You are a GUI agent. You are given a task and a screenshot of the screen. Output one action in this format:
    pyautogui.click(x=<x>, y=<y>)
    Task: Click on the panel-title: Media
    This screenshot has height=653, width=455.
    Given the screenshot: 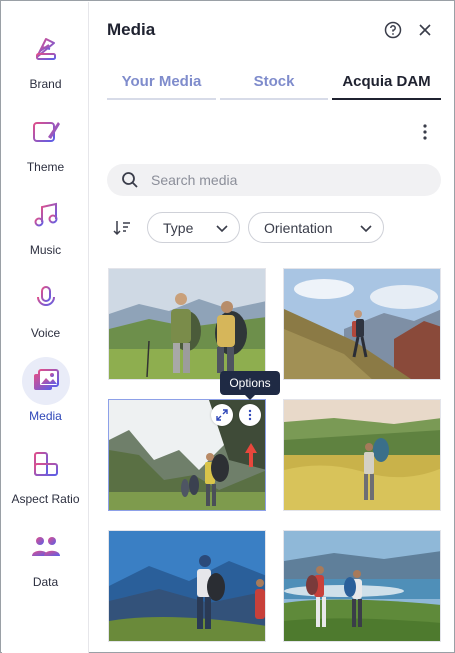 What is the action you would take?
    pyautogui.click(x=131, y=29)
    